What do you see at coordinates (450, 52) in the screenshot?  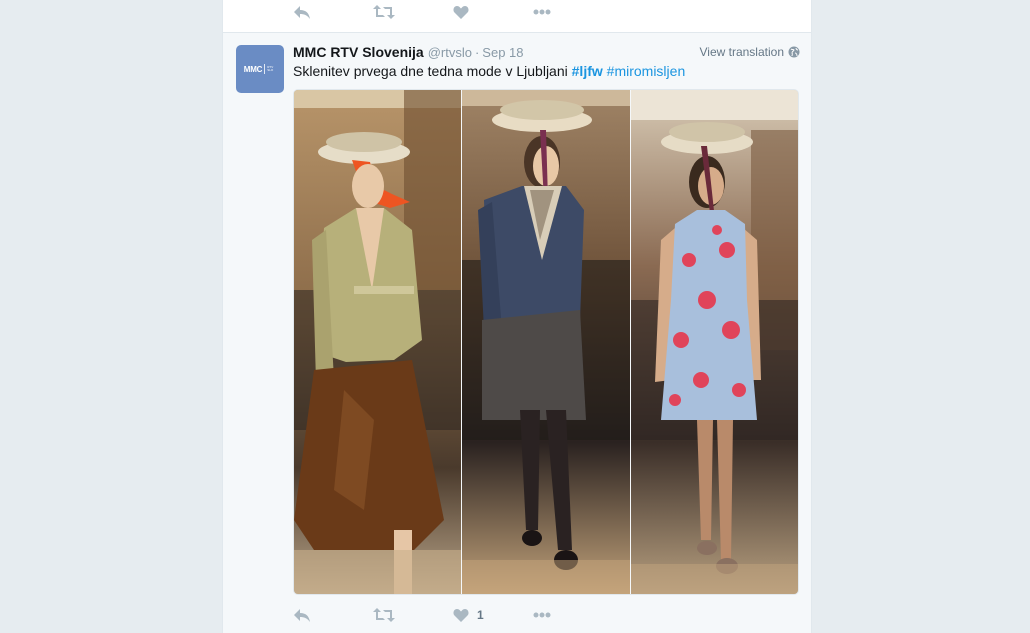 I see `author-username: @rtvslo` at bounding box center [450, 52].